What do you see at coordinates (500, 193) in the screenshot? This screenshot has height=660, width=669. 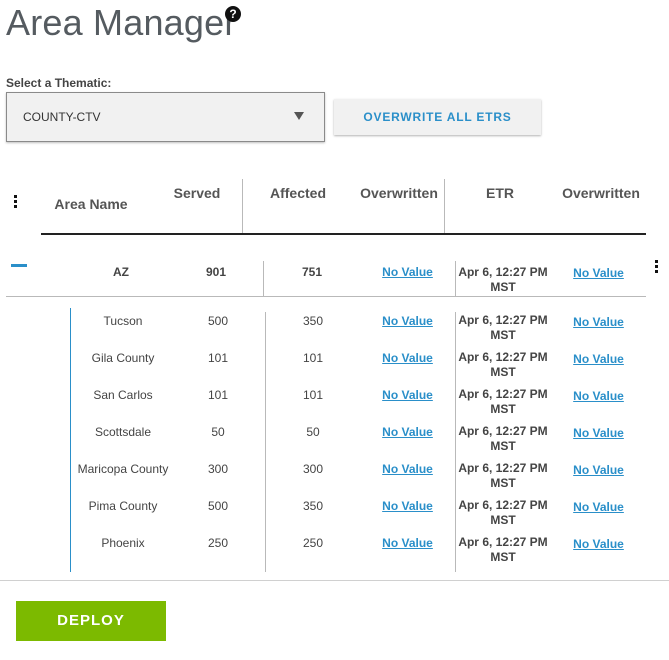 I see `header-etr: ETR` at bounding box center [500, 193].